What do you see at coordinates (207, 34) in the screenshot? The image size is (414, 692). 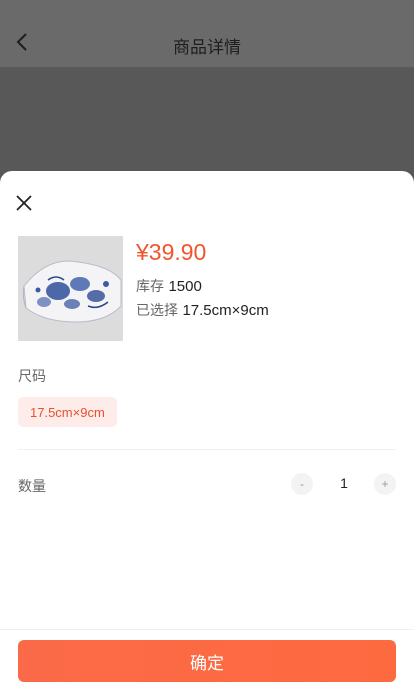 I see `top-nav-bar: 商品详情` at bounding box center [207, 34].